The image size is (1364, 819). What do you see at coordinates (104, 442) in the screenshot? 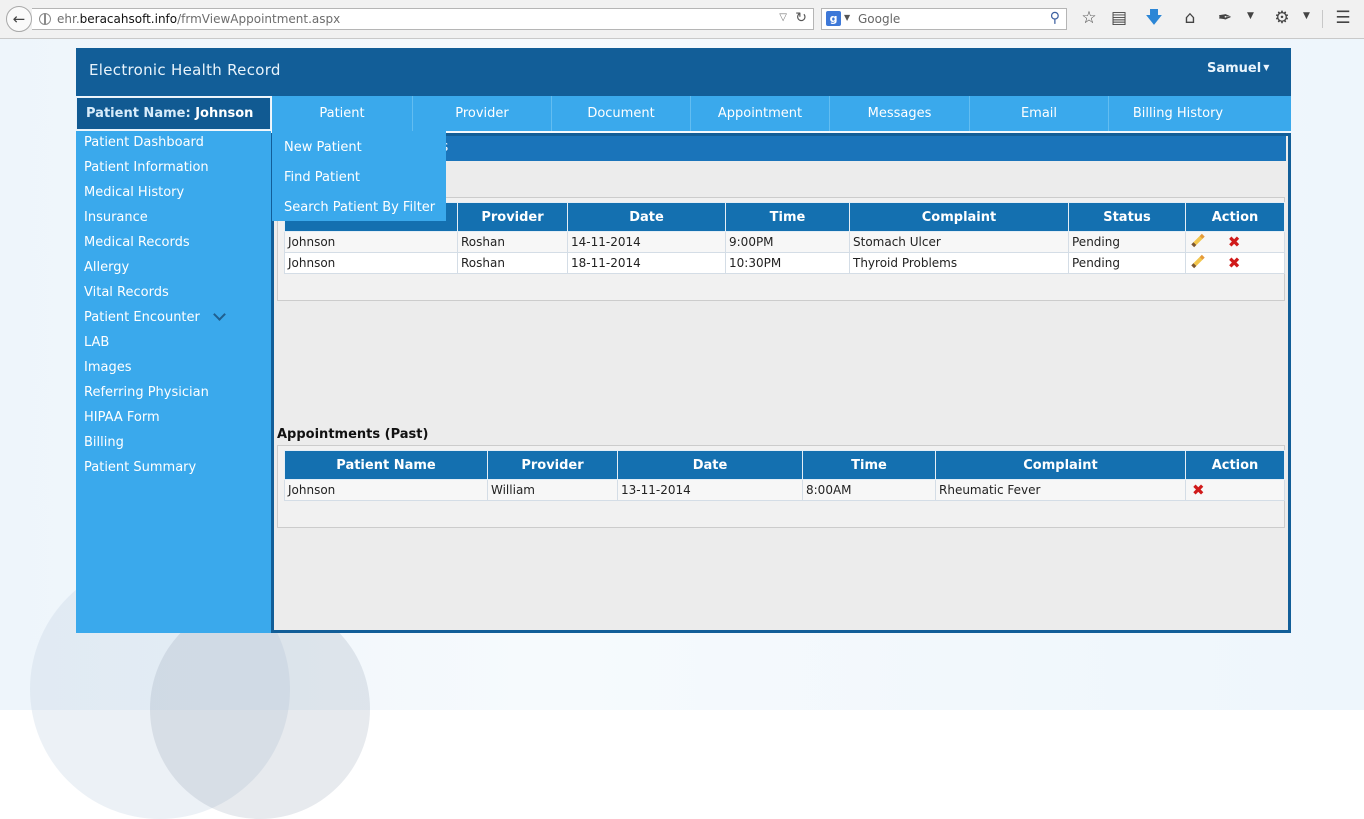
I see `sidebar-item-billing: Billing` at bounding box center [104, 442].